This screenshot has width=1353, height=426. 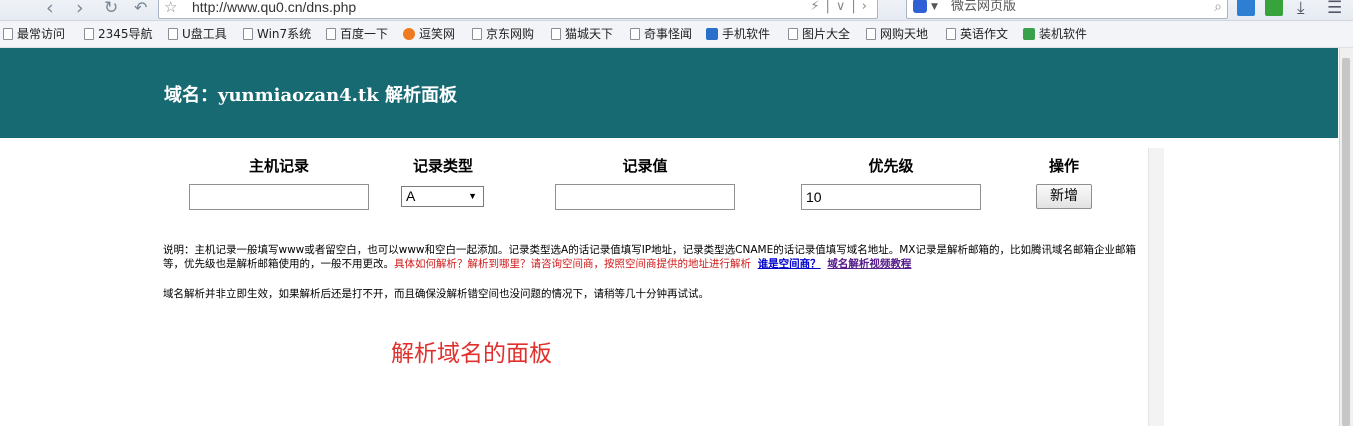 I want to click on column-action: 操作, so click(x=1064, y=166).